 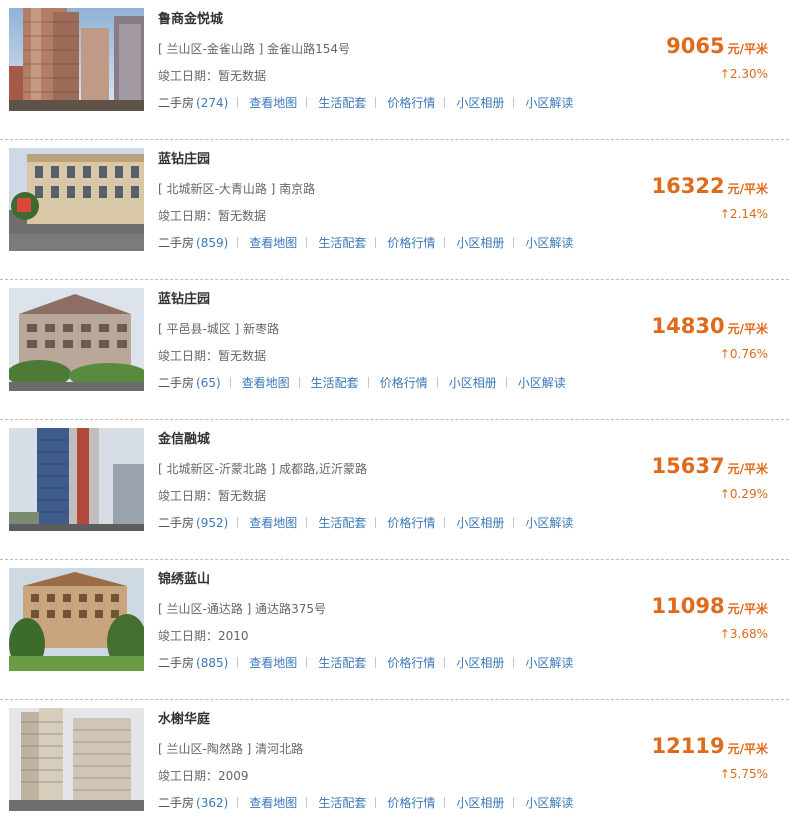 What do you see at coordinates (212, 803) in the screenshot?
I see `secondhand-count: (362)` at bounding box center [212, 803].